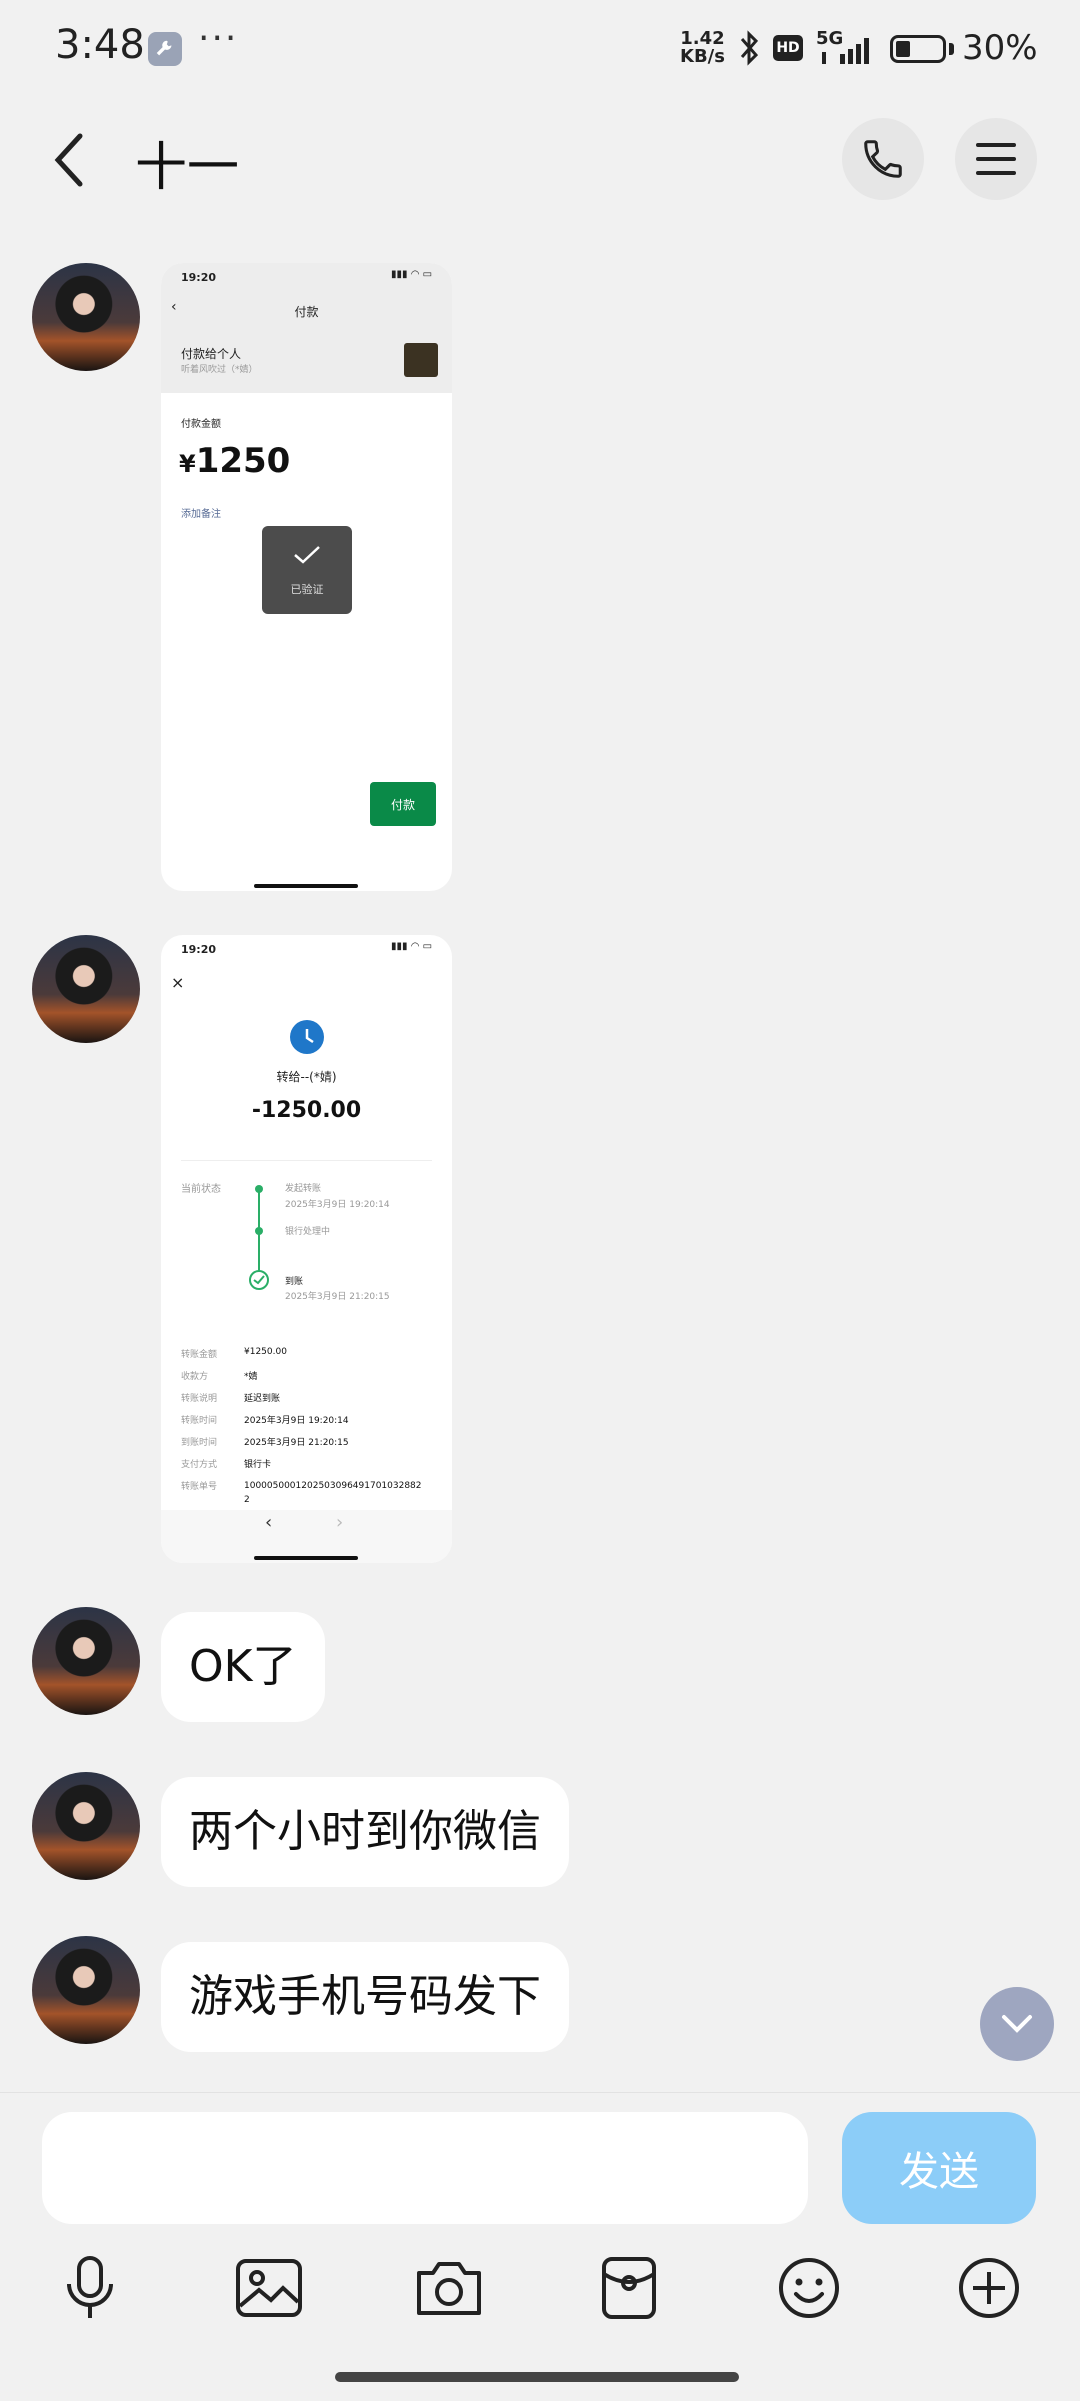 The height and width of the screenshot is (2401, 1080). Describe the element at coordinates (201, 1189) in the screenshot. I see `status-label: 当前状态` at that location.